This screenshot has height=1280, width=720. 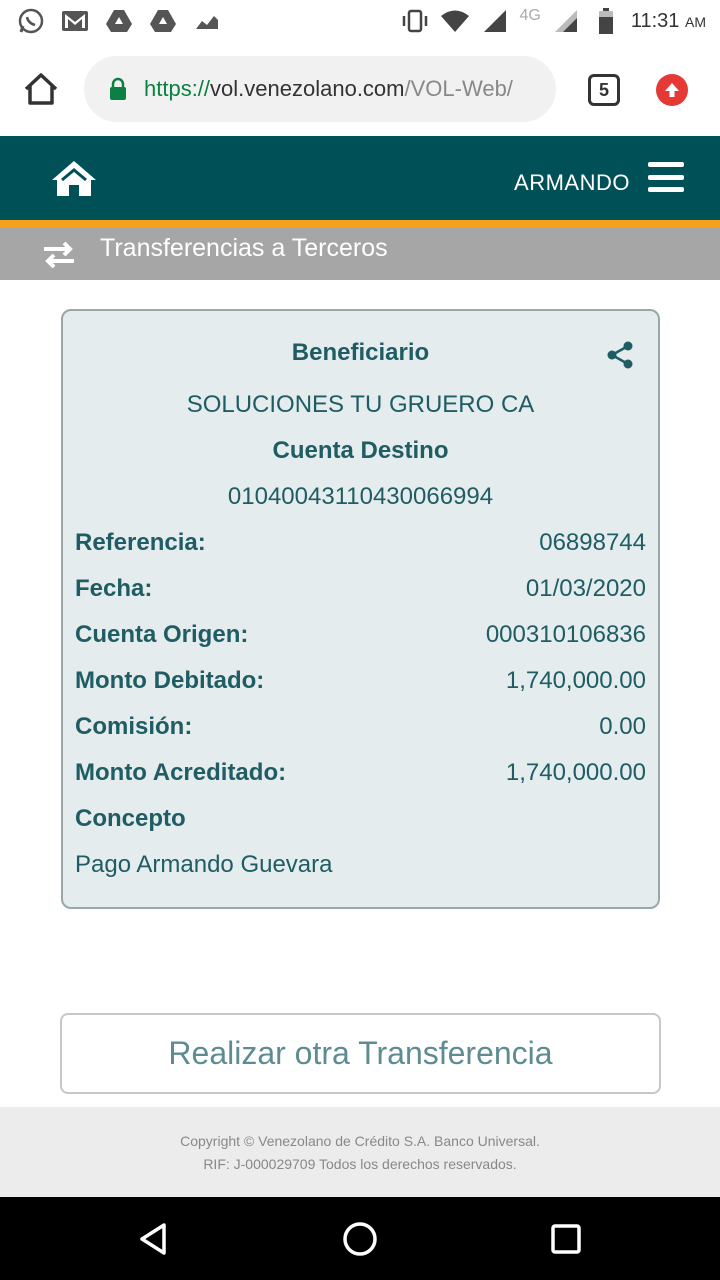 I want to click on update-button, so click(x=672, y=90).